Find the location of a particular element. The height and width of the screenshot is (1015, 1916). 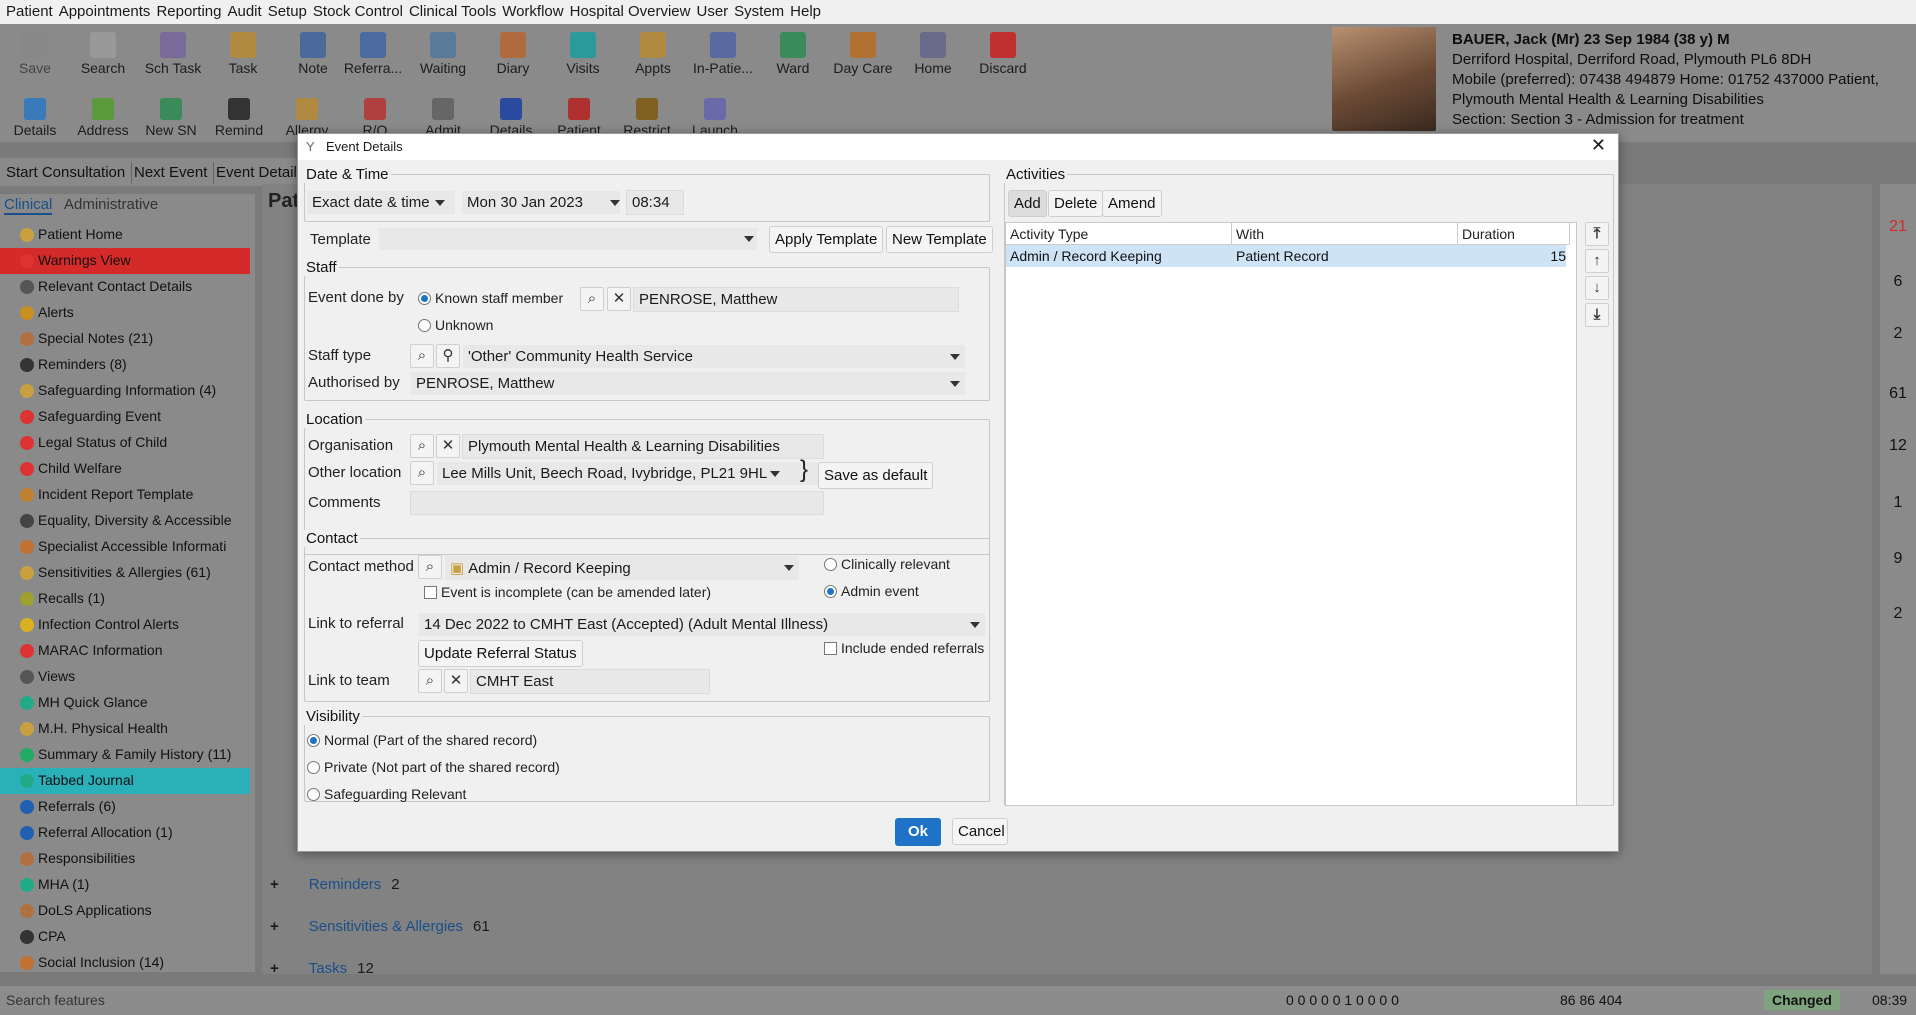

sidebar-item: Referrals (6) is located at coordinates (125, 807).